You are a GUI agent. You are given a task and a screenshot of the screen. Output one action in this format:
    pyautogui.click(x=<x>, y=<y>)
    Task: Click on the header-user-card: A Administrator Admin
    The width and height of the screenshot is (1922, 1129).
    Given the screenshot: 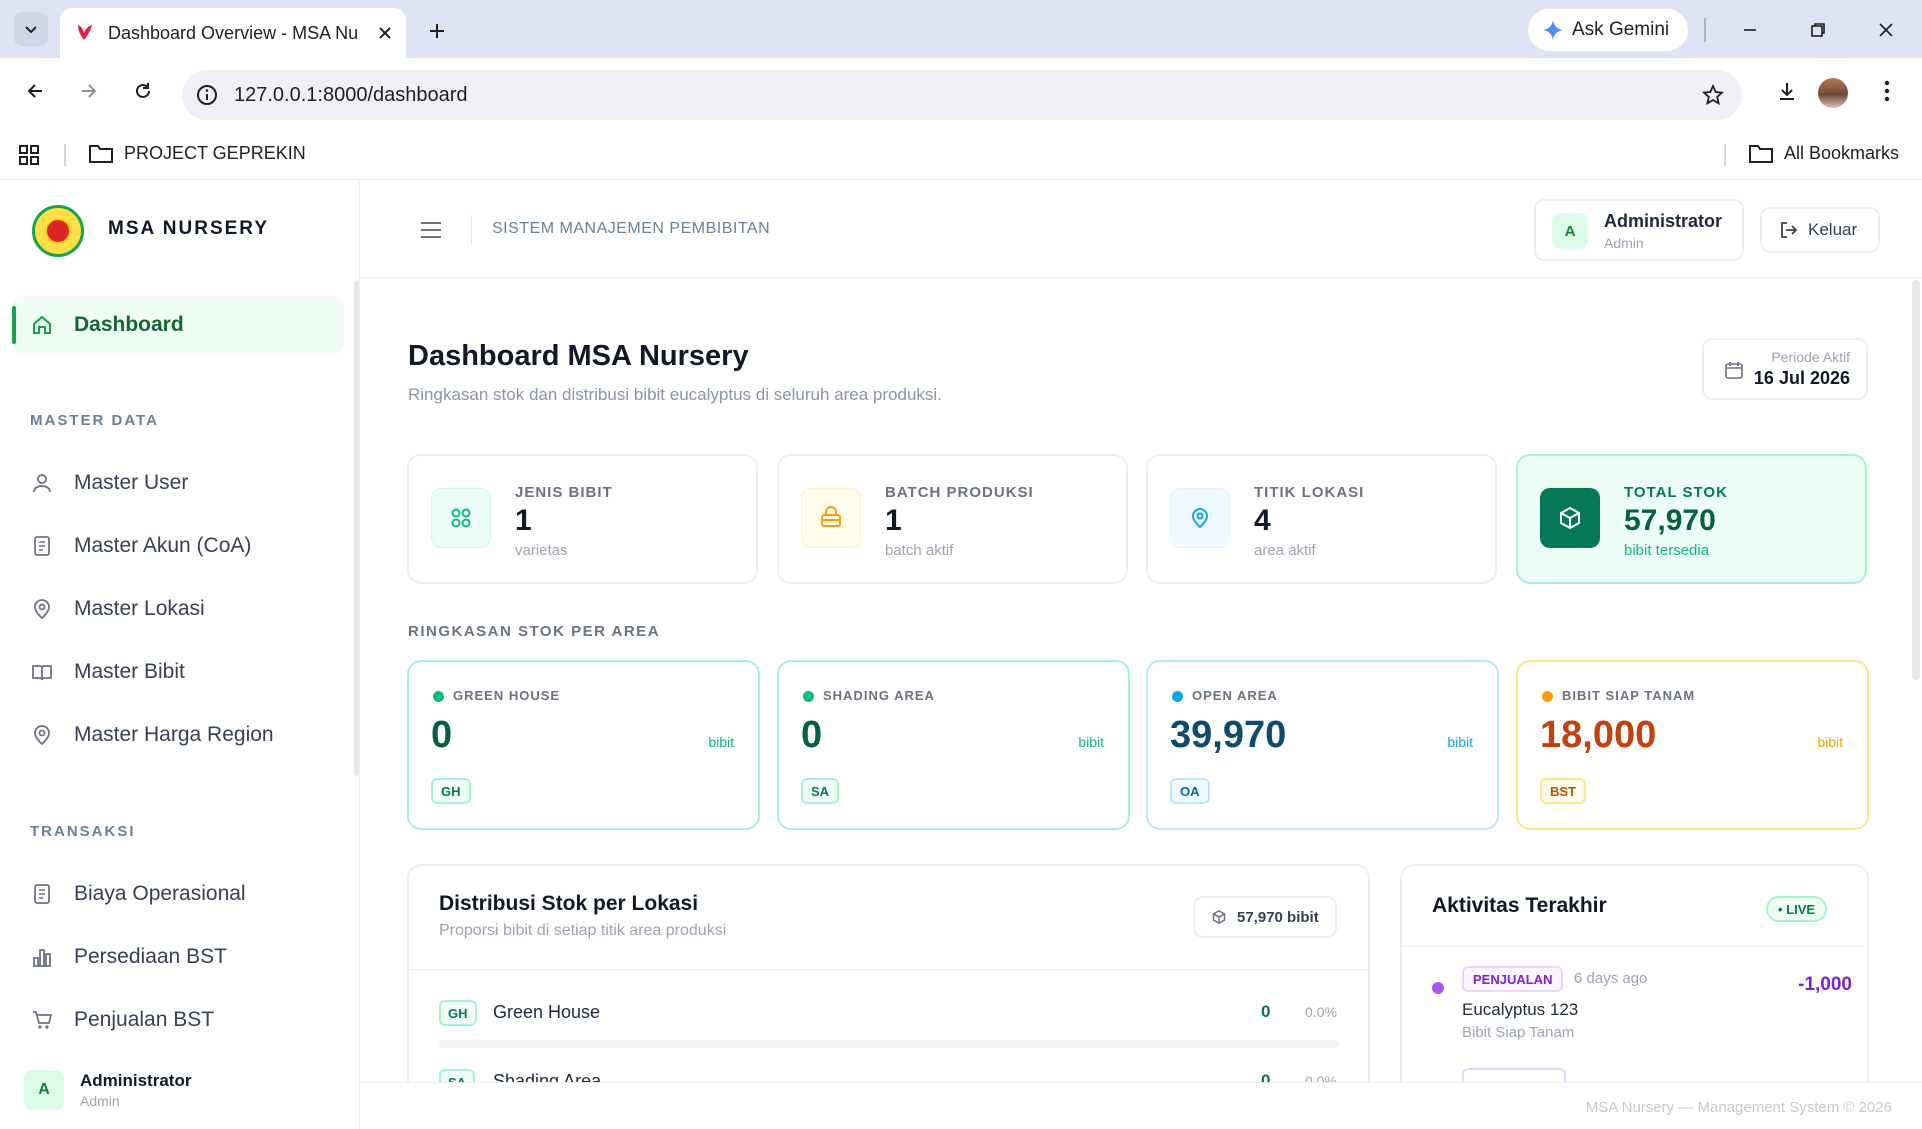 What is the action you would take?
    pyautogui.click(x=1639, y=230)
    